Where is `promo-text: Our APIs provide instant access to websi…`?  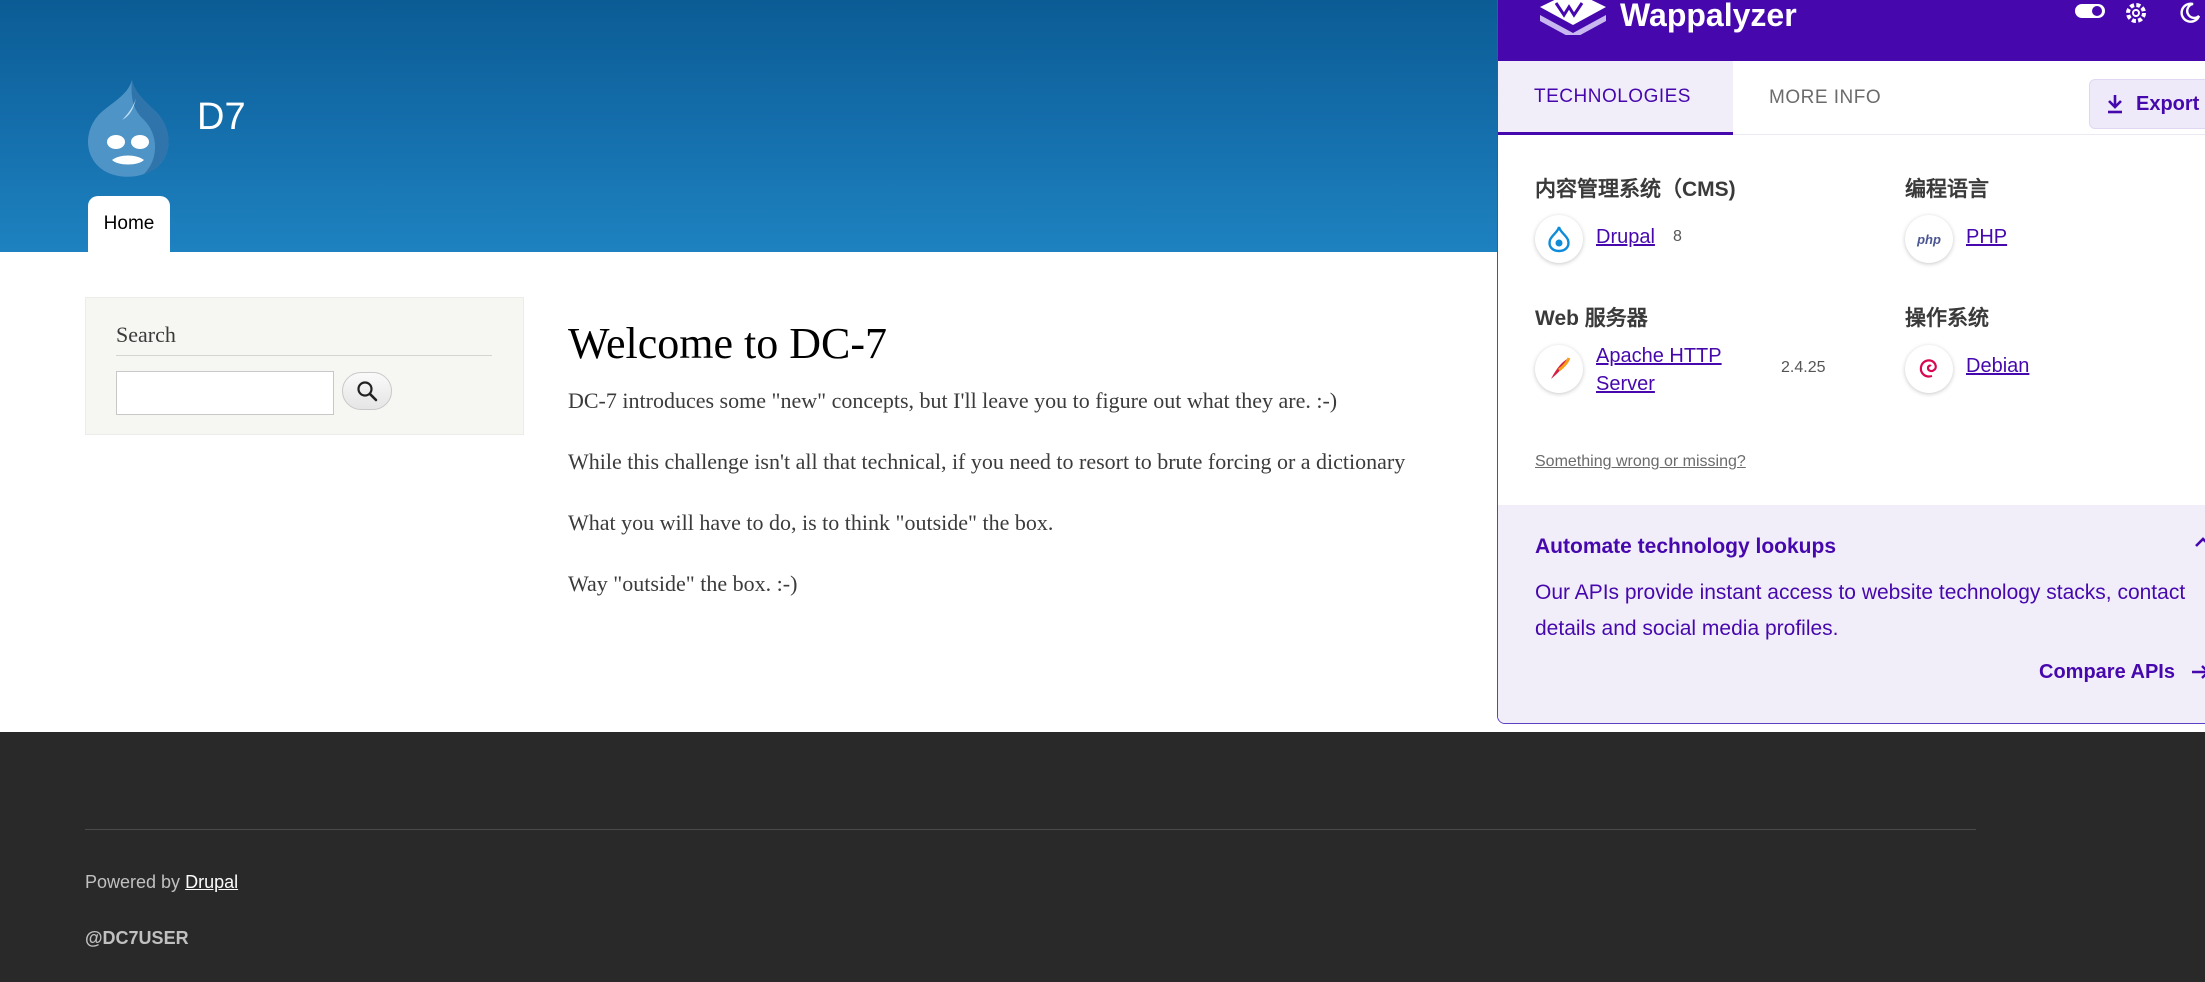 promo-text: Our APIs provide instant access to websi… is located at coordinates (1860, 610).